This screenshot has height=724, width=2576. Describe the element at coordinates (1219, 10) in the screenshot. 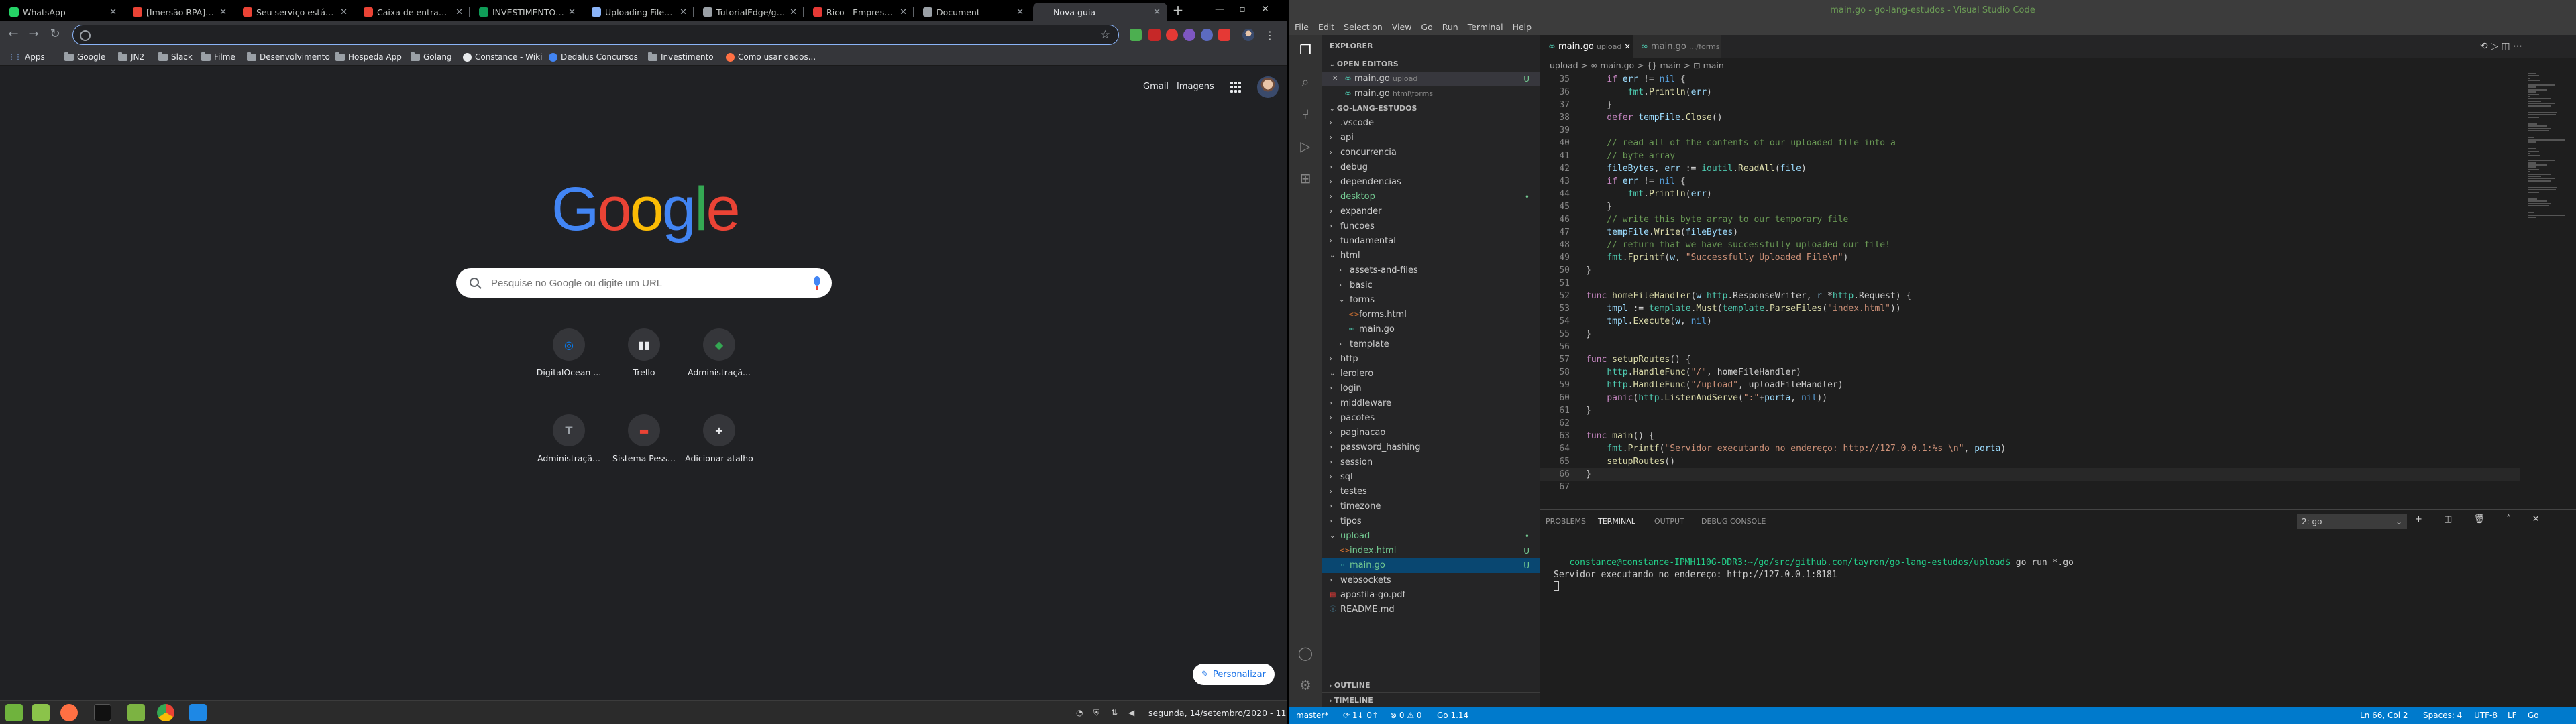

I see `minimize-button: —` at that location.